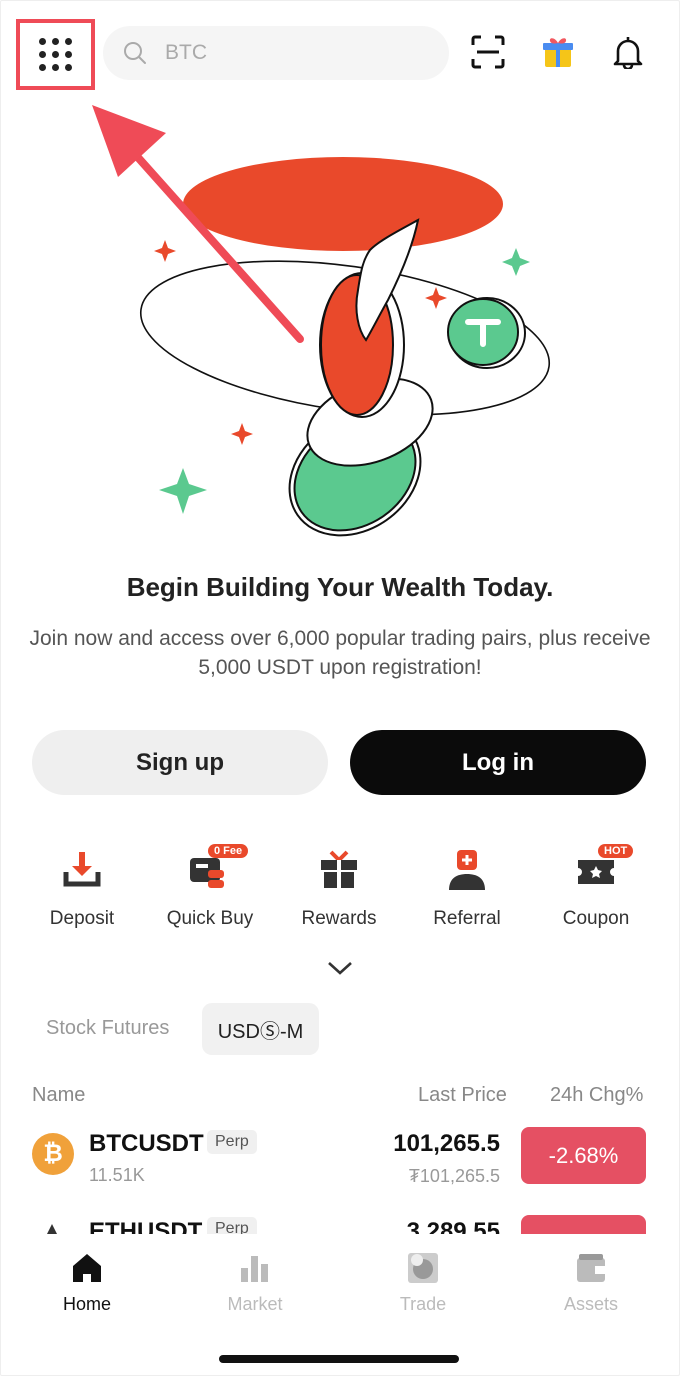  I want to click on hot-badge: HOT, so click(616, 851).